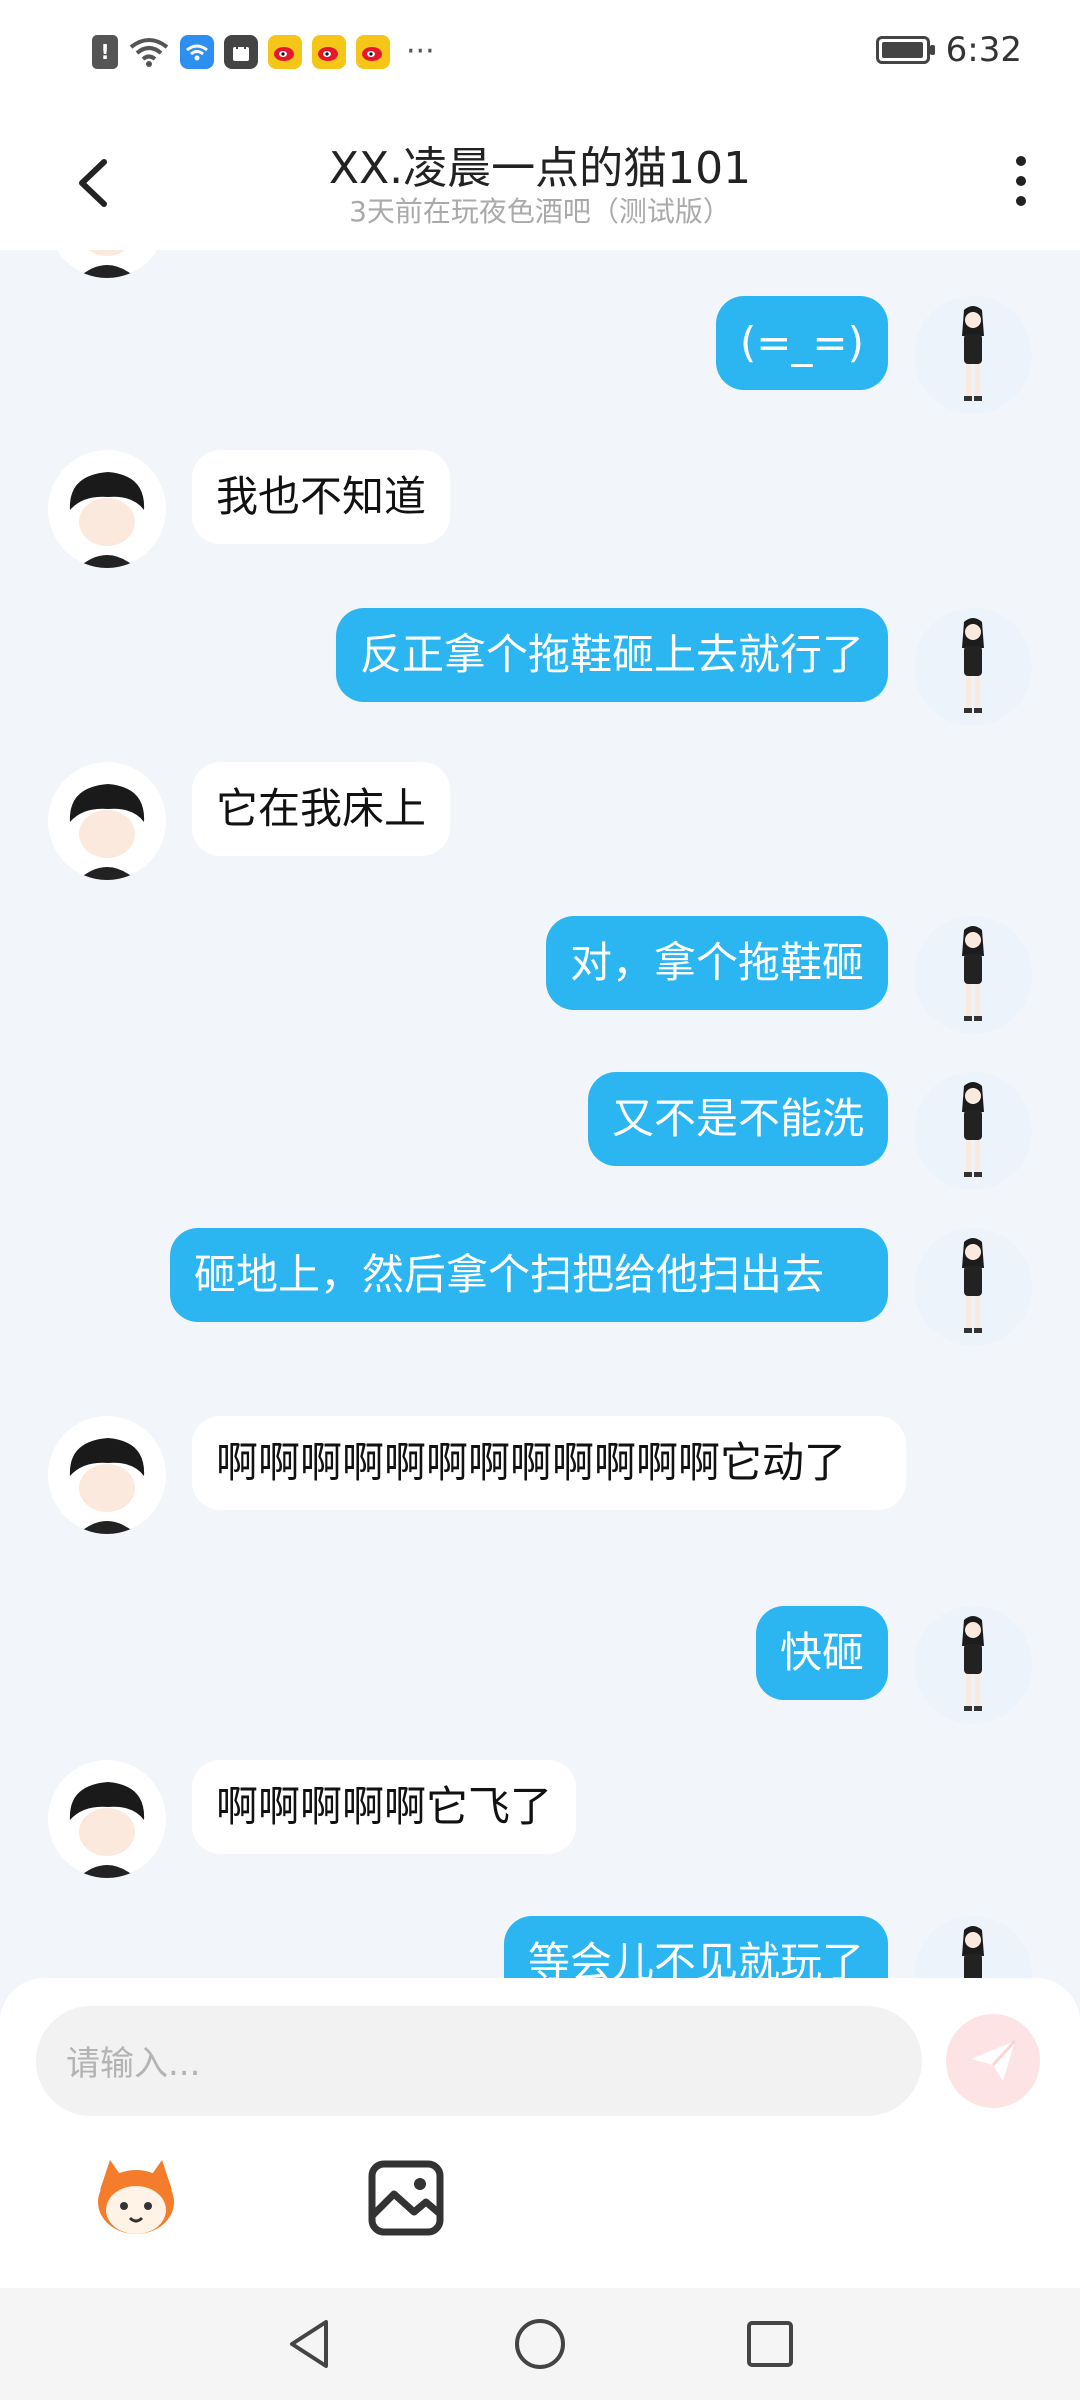 The width and height of the screenshot is (1080, 2400). What do you see at coordinates (197, 51) in the screenshot?
I see `wifi-security-app-icon` at bounding box center [197, 51].